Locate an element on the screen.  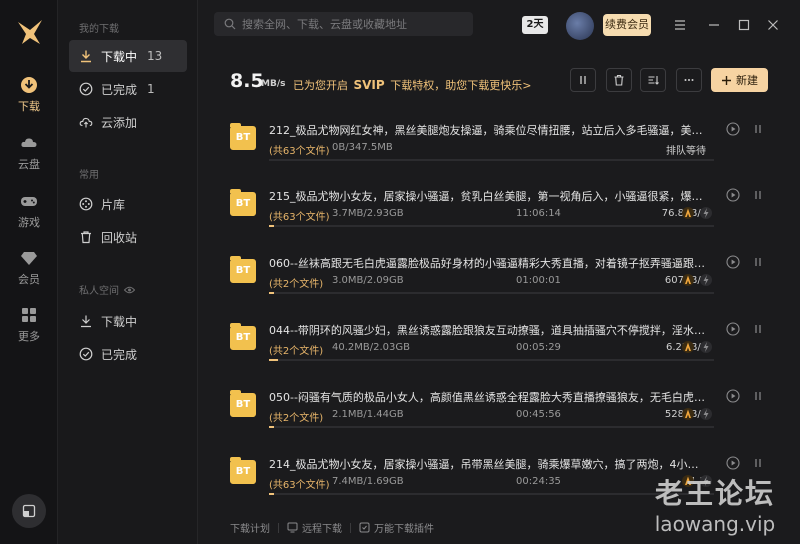
more-options-button is located at coordinates (689, 80).